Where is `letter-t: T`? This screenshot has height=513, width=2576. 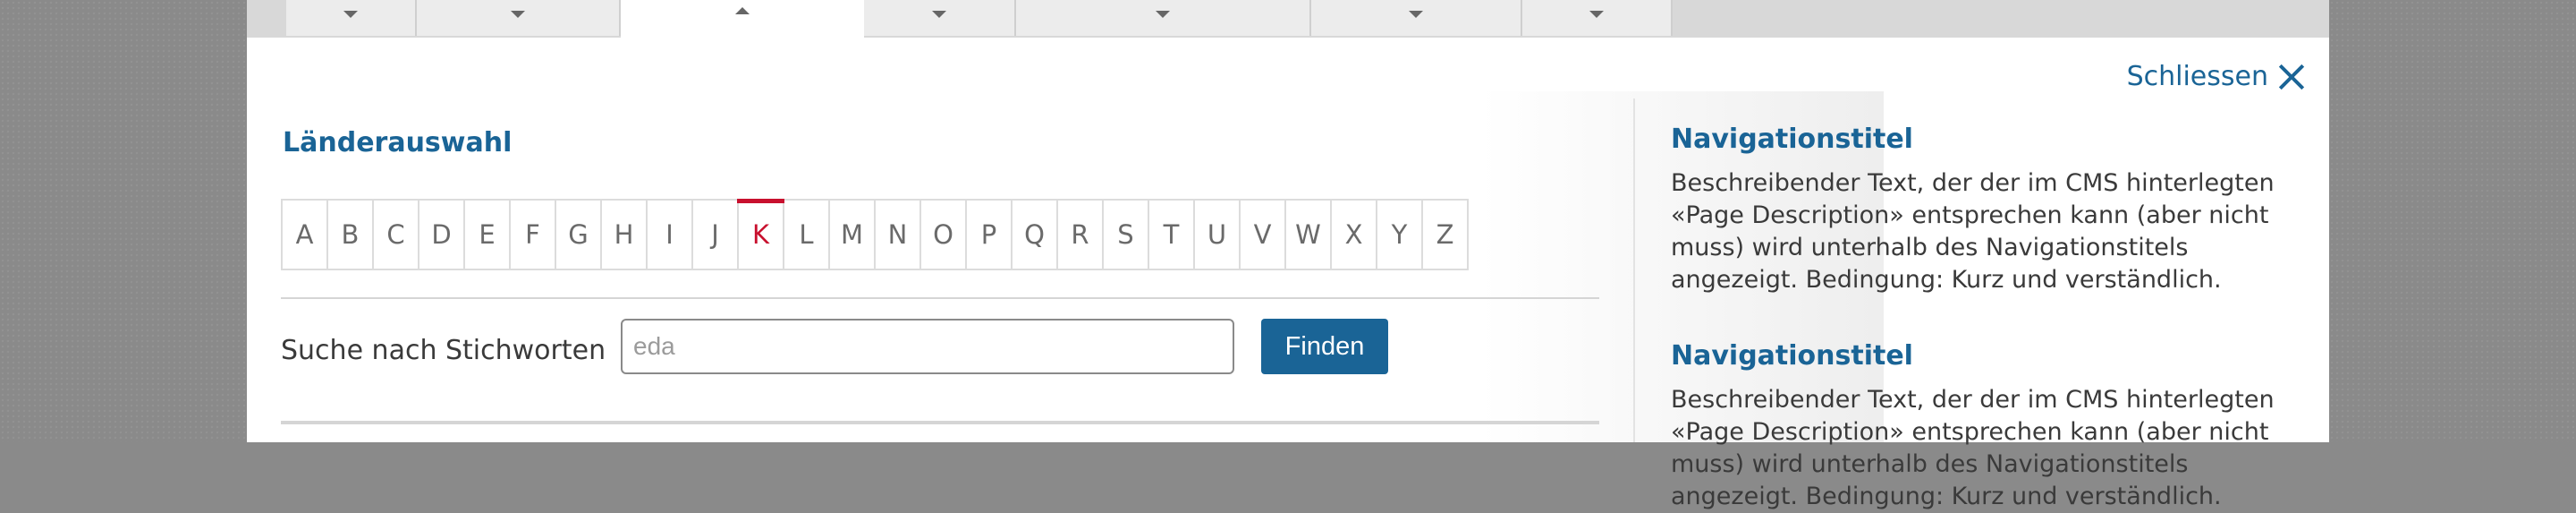
letter-t: T is located at coordinates (1172, 235).